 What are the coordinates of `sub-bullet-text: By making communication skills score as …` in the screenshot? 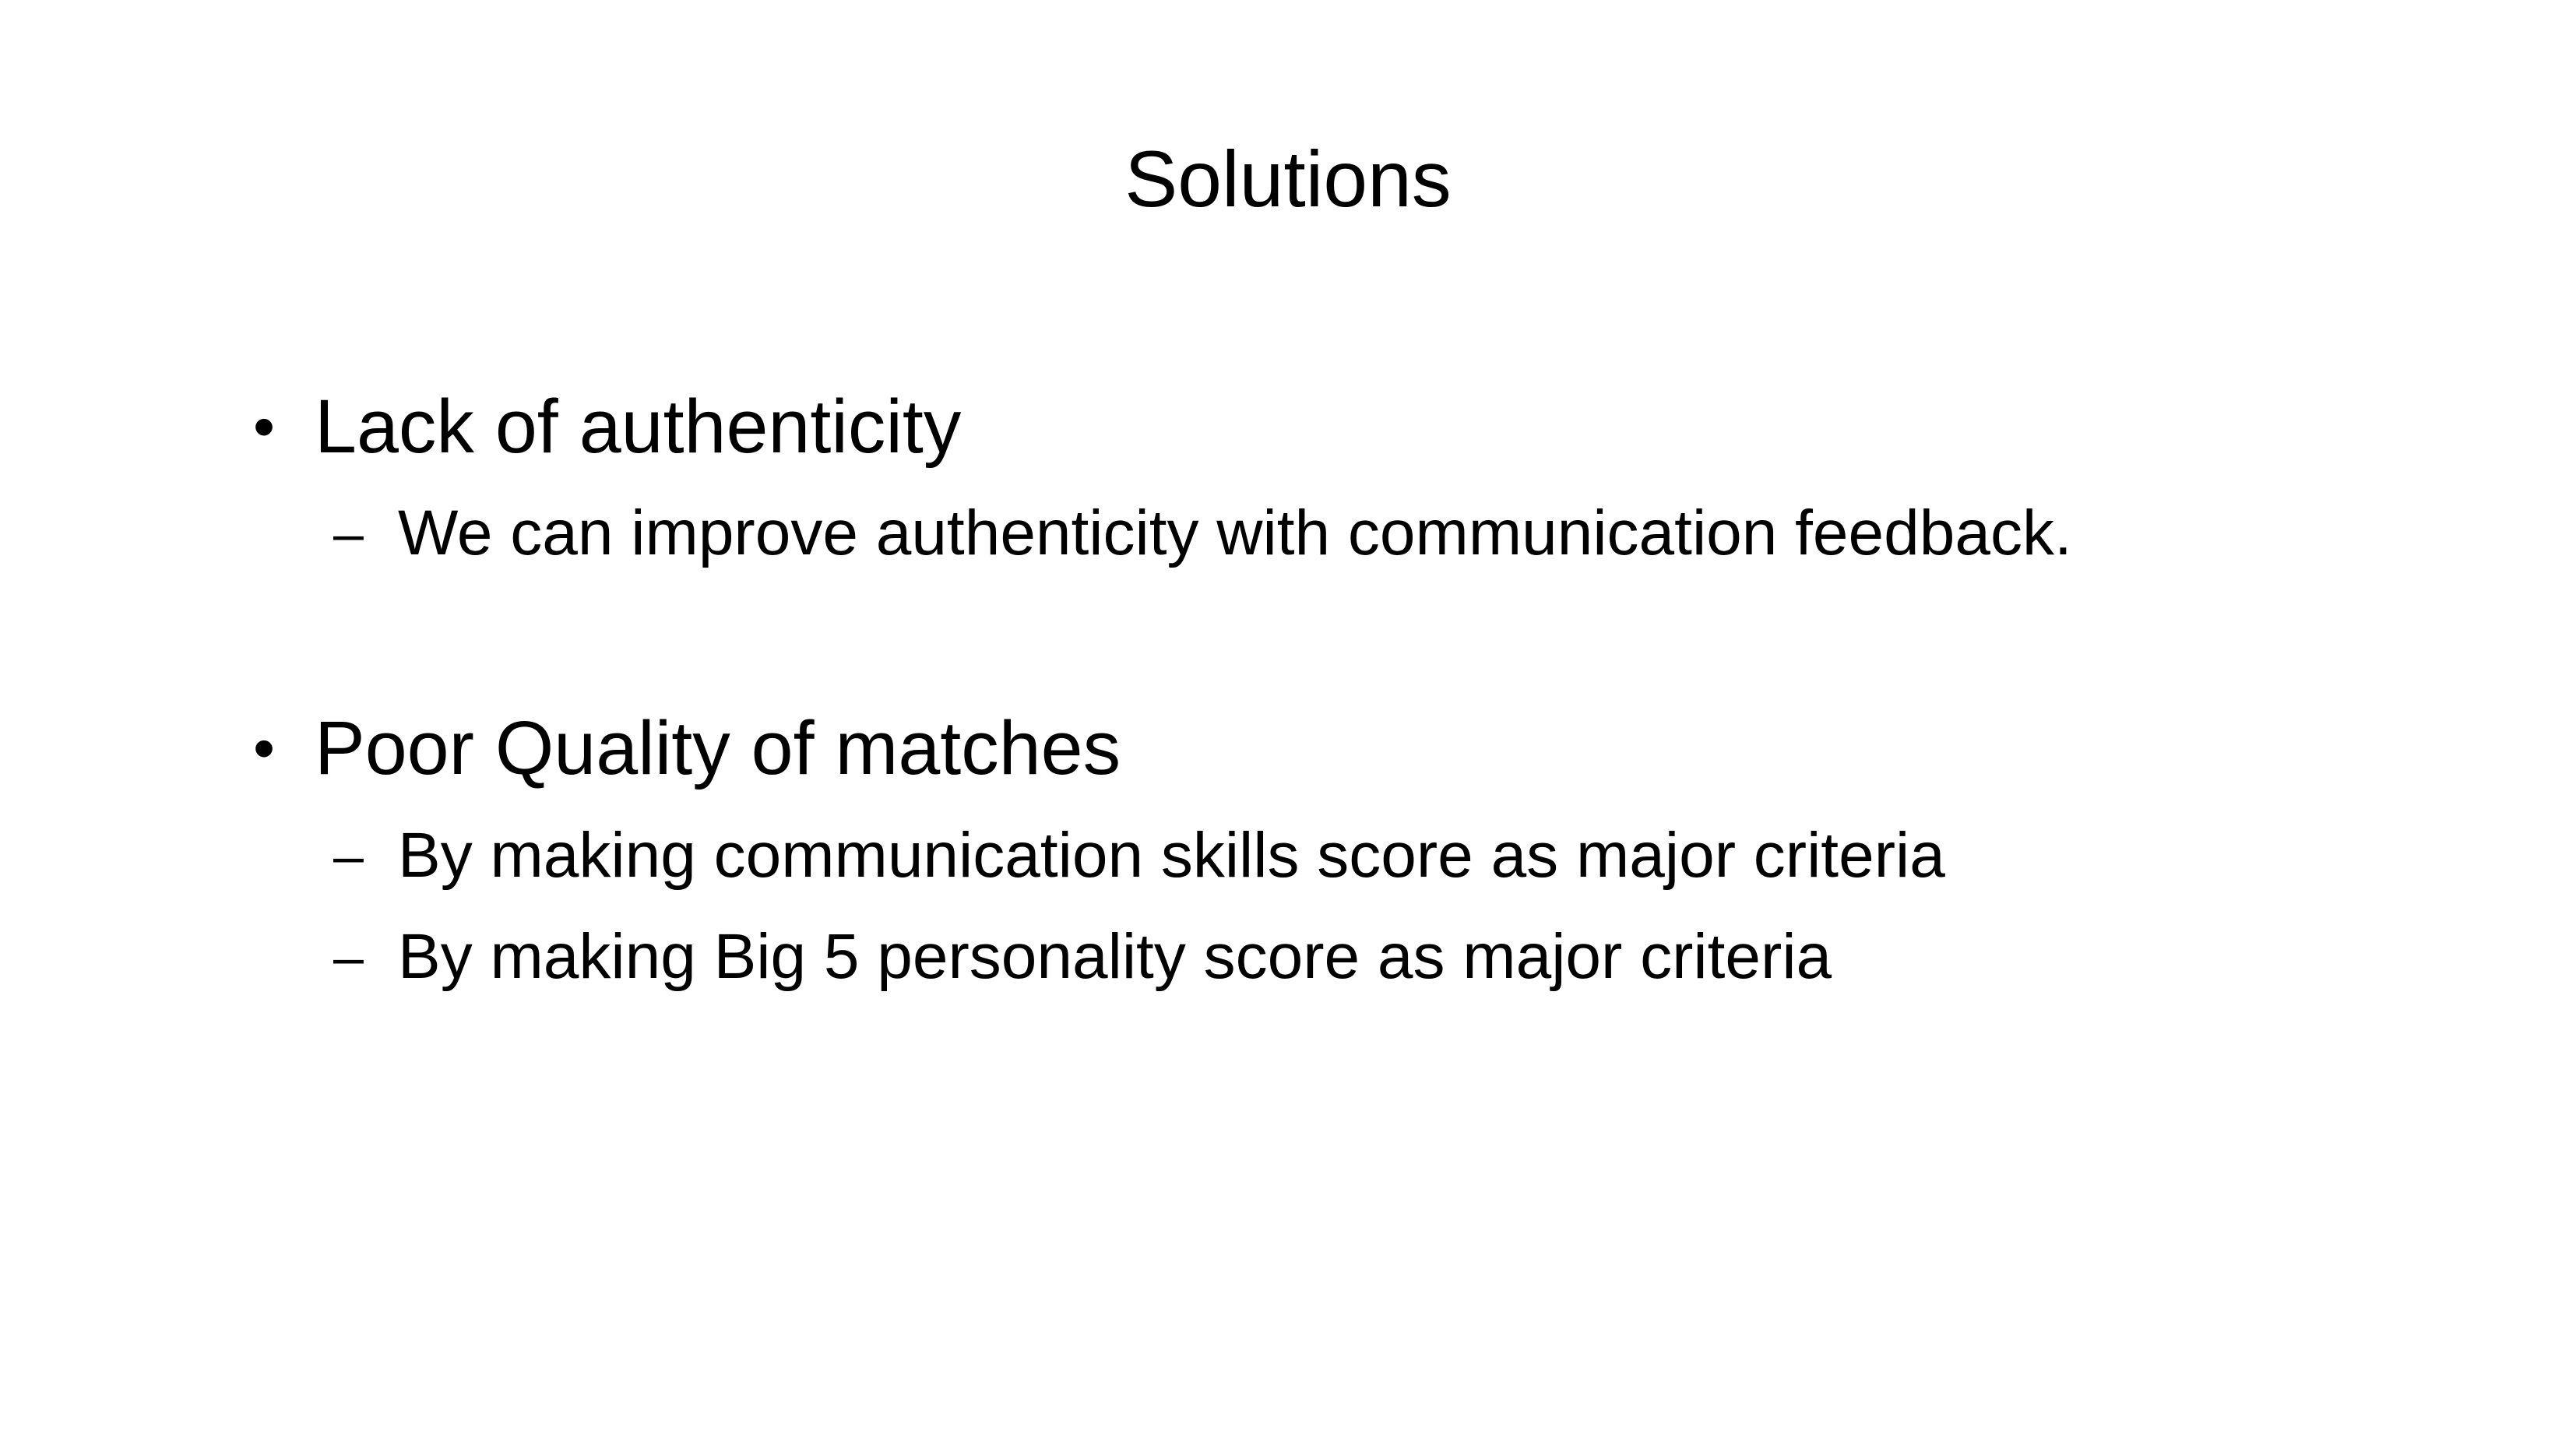 It's located at (1171, 855).